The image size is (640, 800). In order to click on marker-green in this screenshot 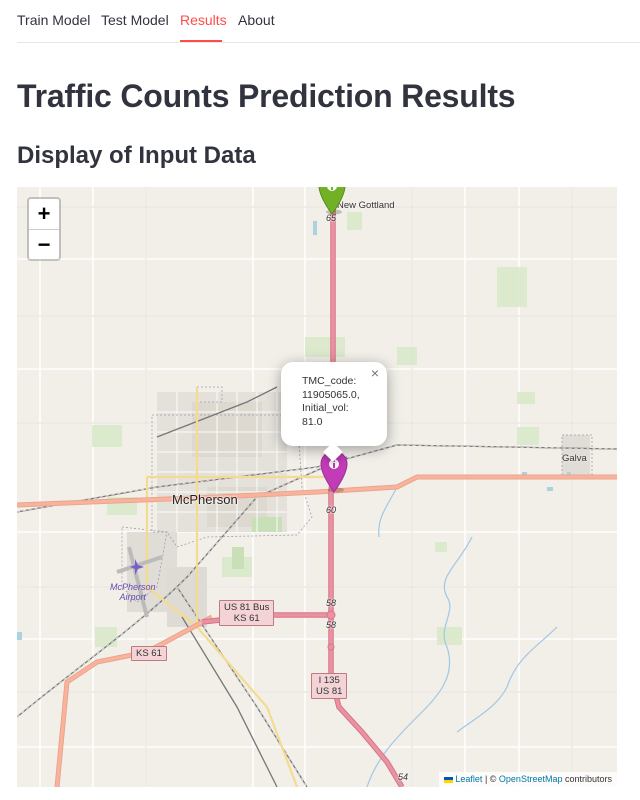, I will do `click(332, 201)`.